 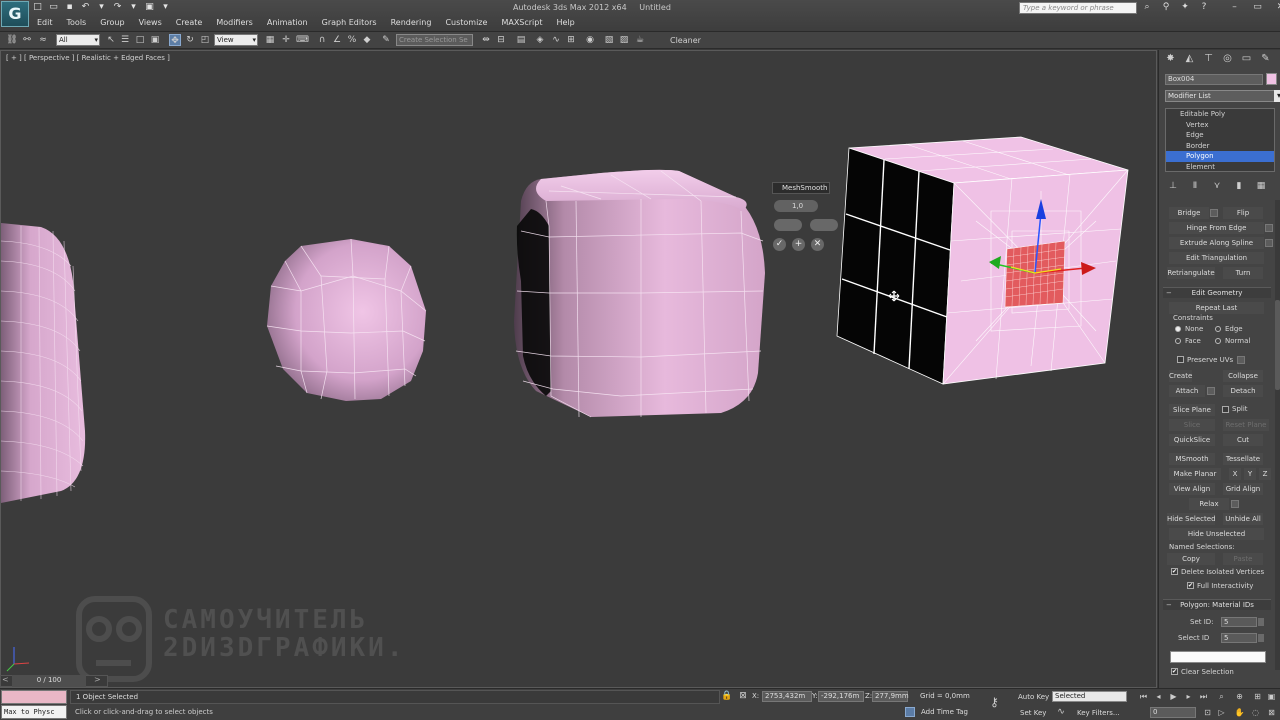 What do you see at coordinates (1216, 228) in the screenshot?
I see `hinge-from-edge-button: Hinge From Edge` at bounding box center [1216, 228].